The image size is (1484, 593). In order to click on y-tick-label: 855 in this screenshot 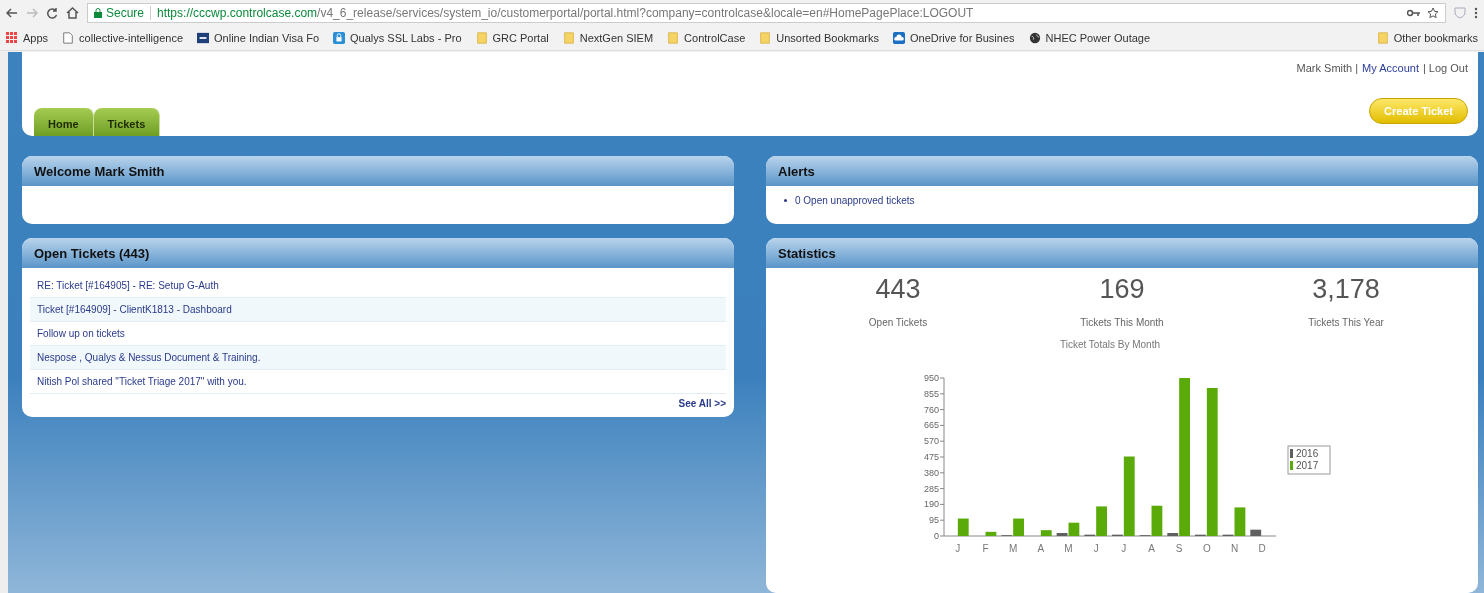, I will do `click(931, 393)`.